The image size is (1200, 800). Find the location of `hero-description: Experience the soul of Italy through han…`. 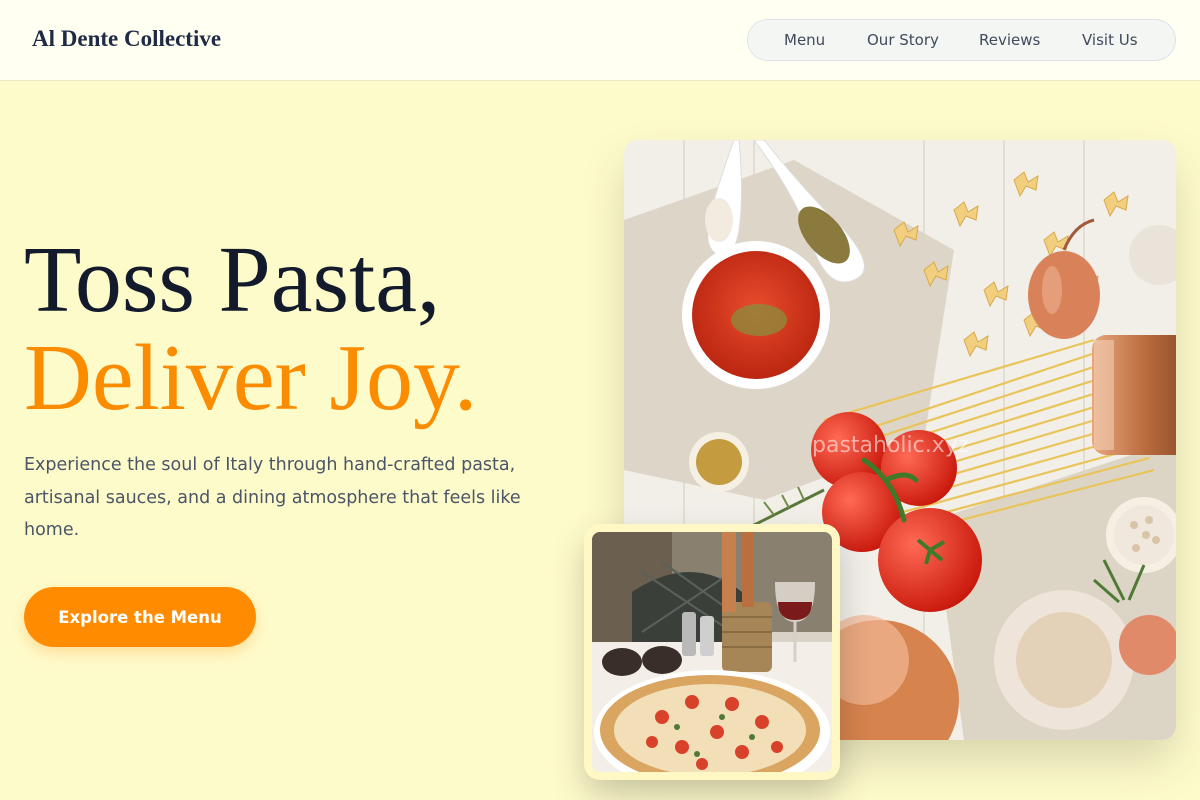

hero-description: Experience the soul of Italy through han… is located at coordinates (272, 497).